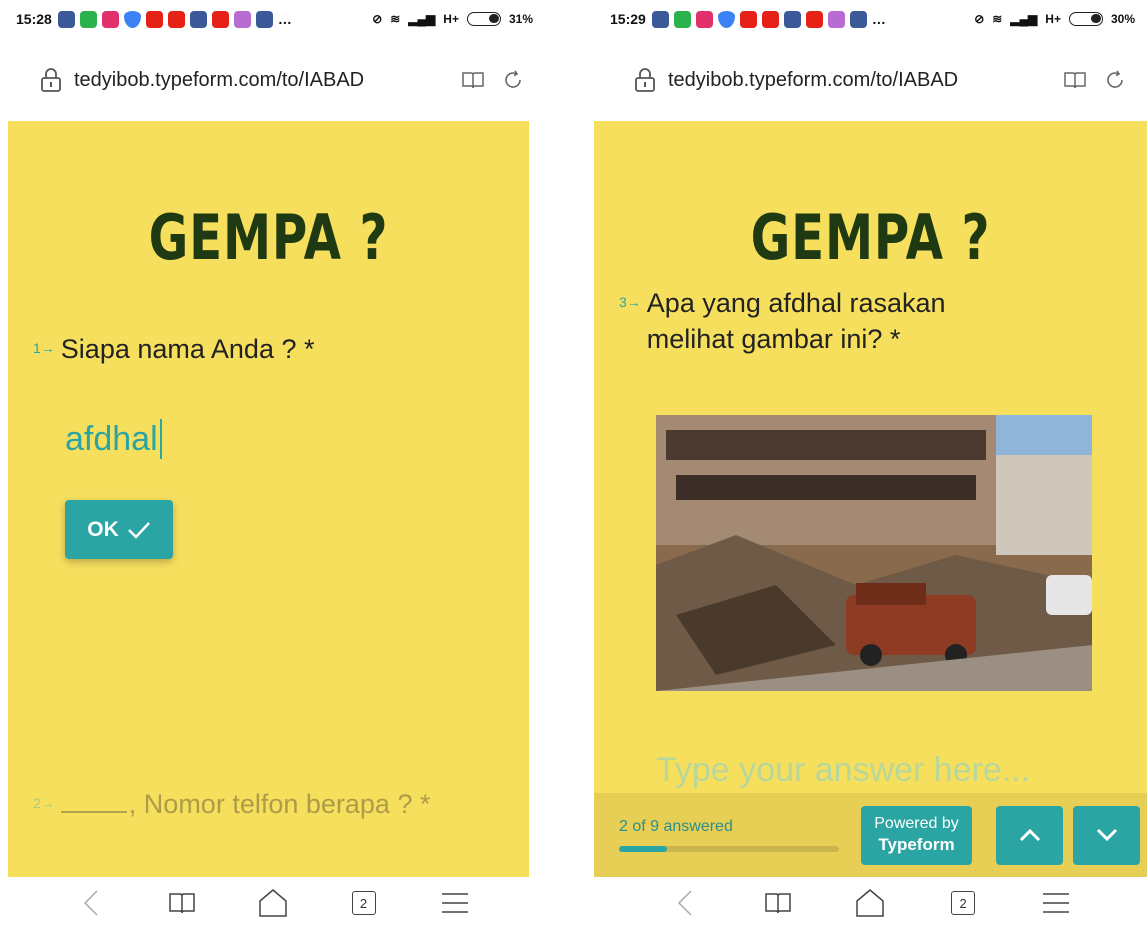  I want to click on browser-nav-bar: 2, so click(870, 903).